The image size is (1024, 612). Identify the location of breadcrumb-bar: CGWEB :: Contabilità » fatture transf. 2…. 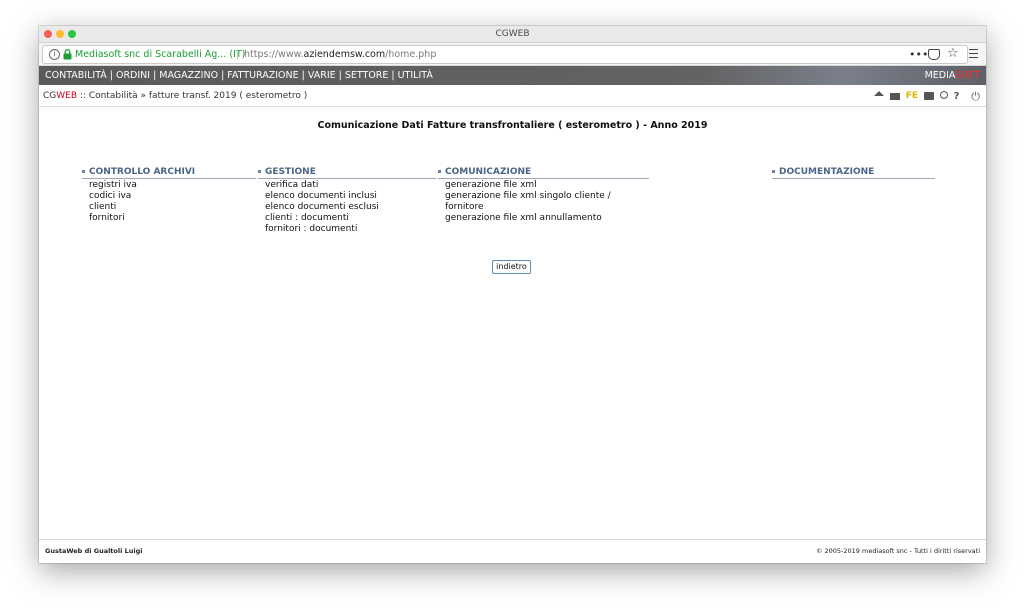
(512, 96).